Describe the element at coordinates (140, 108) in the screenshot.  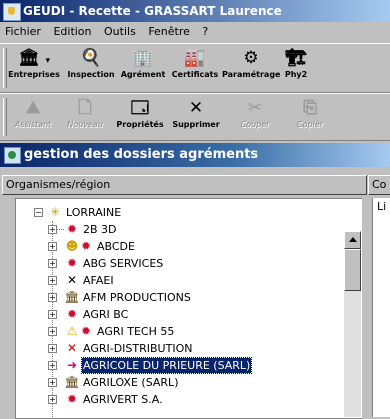
I see `properties-icon: 🗔` at that location.